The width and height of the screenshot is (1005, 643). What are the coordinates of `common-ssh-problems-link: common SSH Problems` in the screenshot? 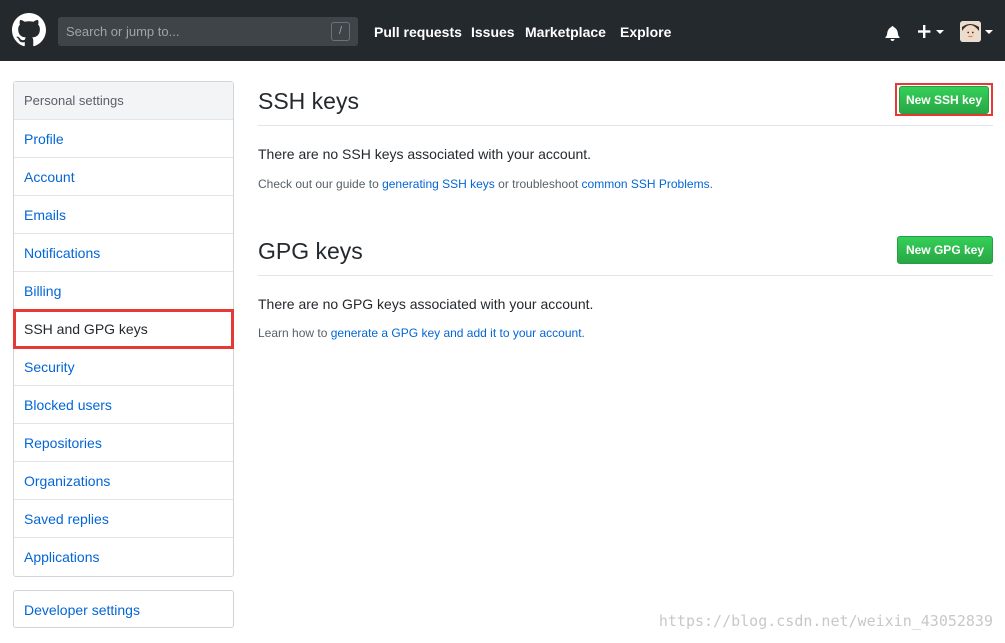 It's located at (646, 184).